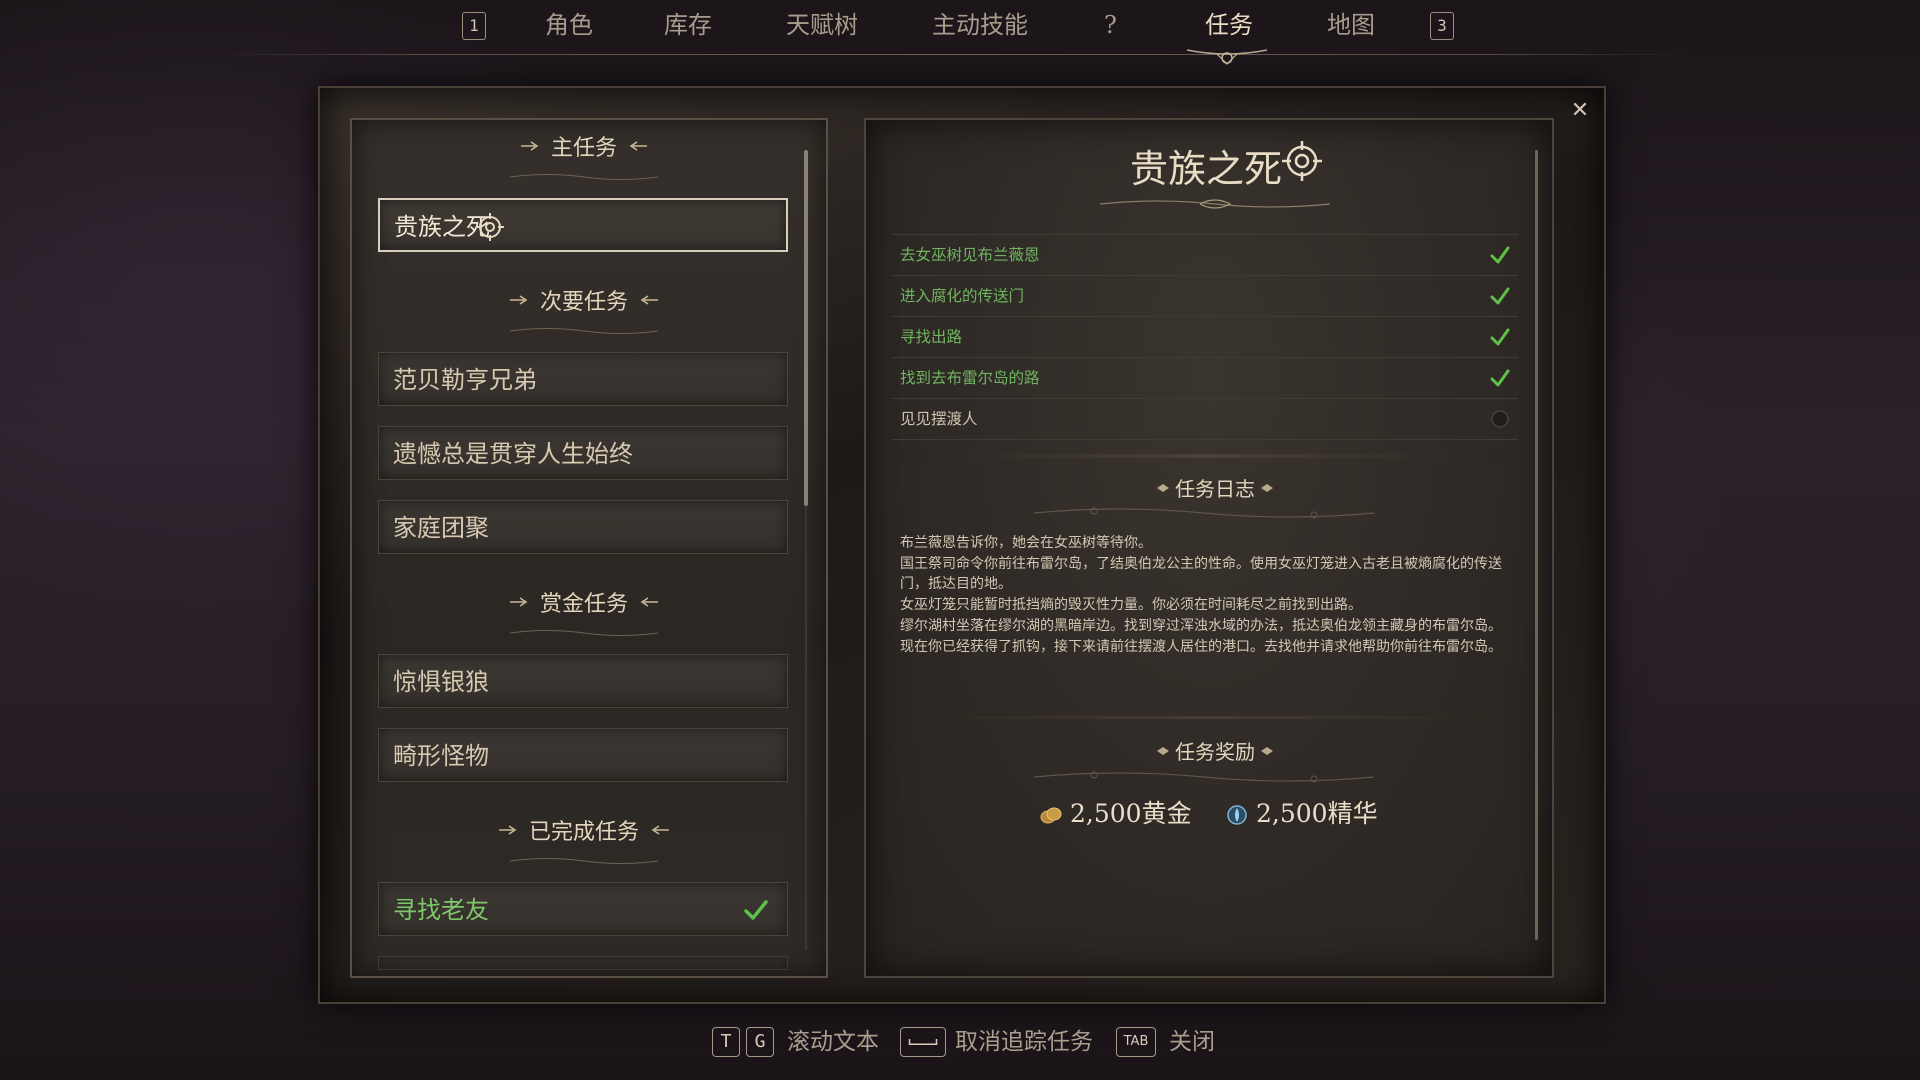  I want to click on quest-item-bounty-2: 畸形怪物, so click(583, 755).